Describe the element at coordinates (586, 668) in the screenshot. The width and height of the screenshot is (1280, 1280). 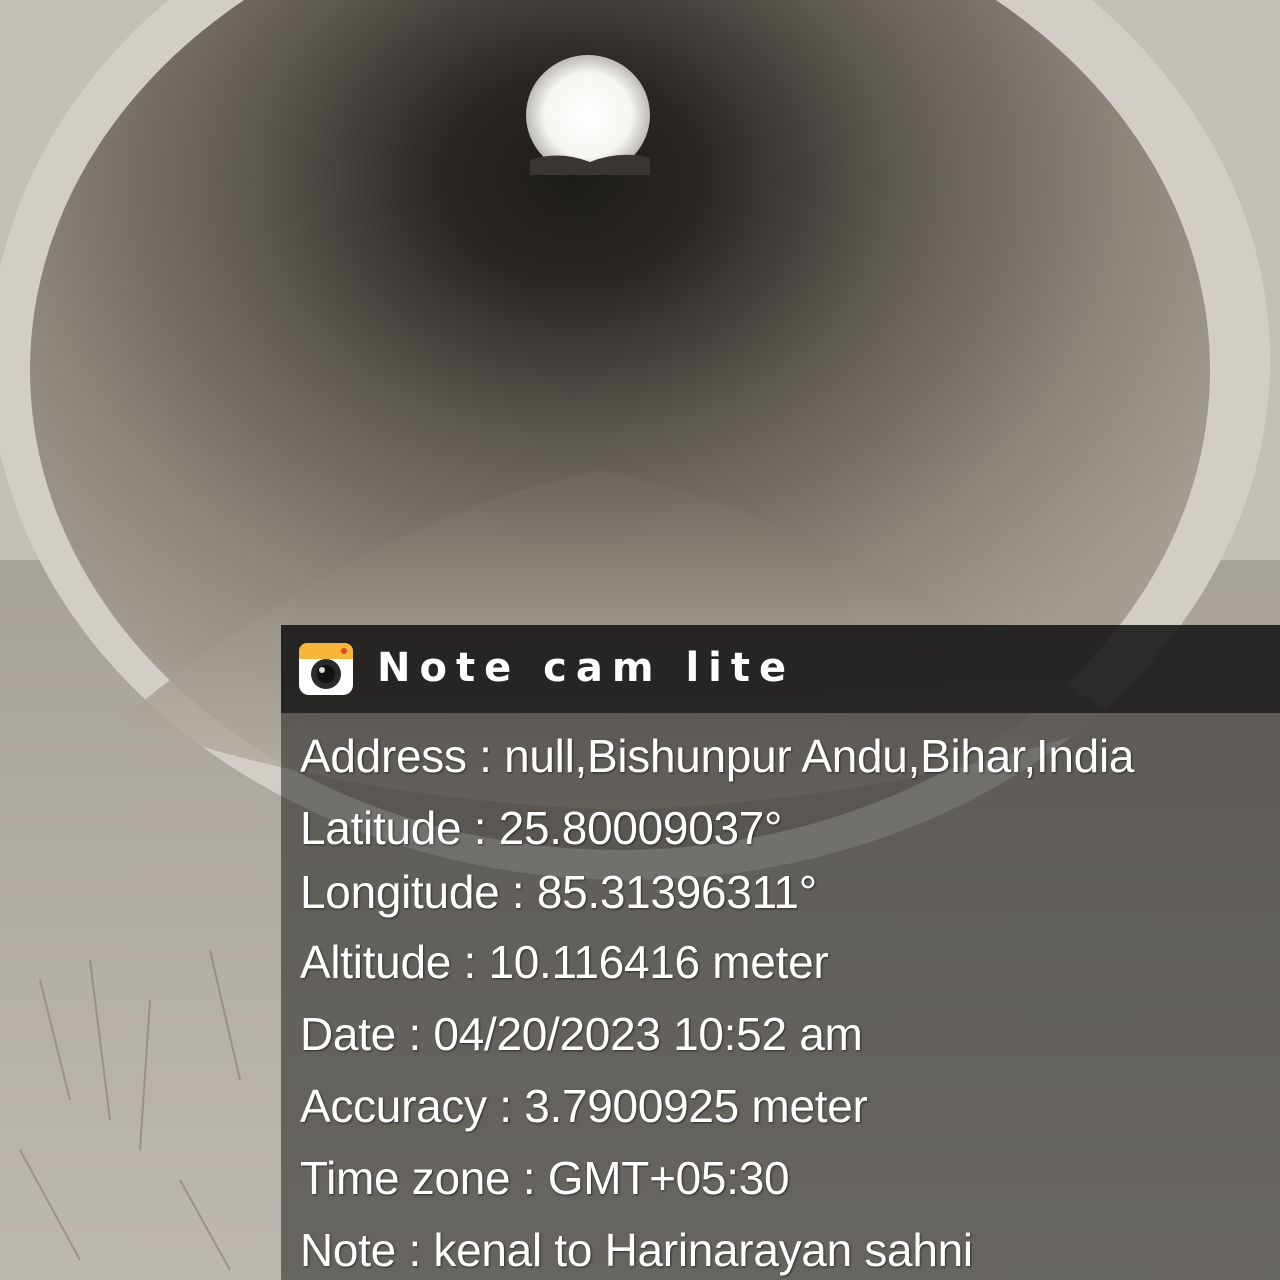
I see `app-name: Note cam lite` at that location.